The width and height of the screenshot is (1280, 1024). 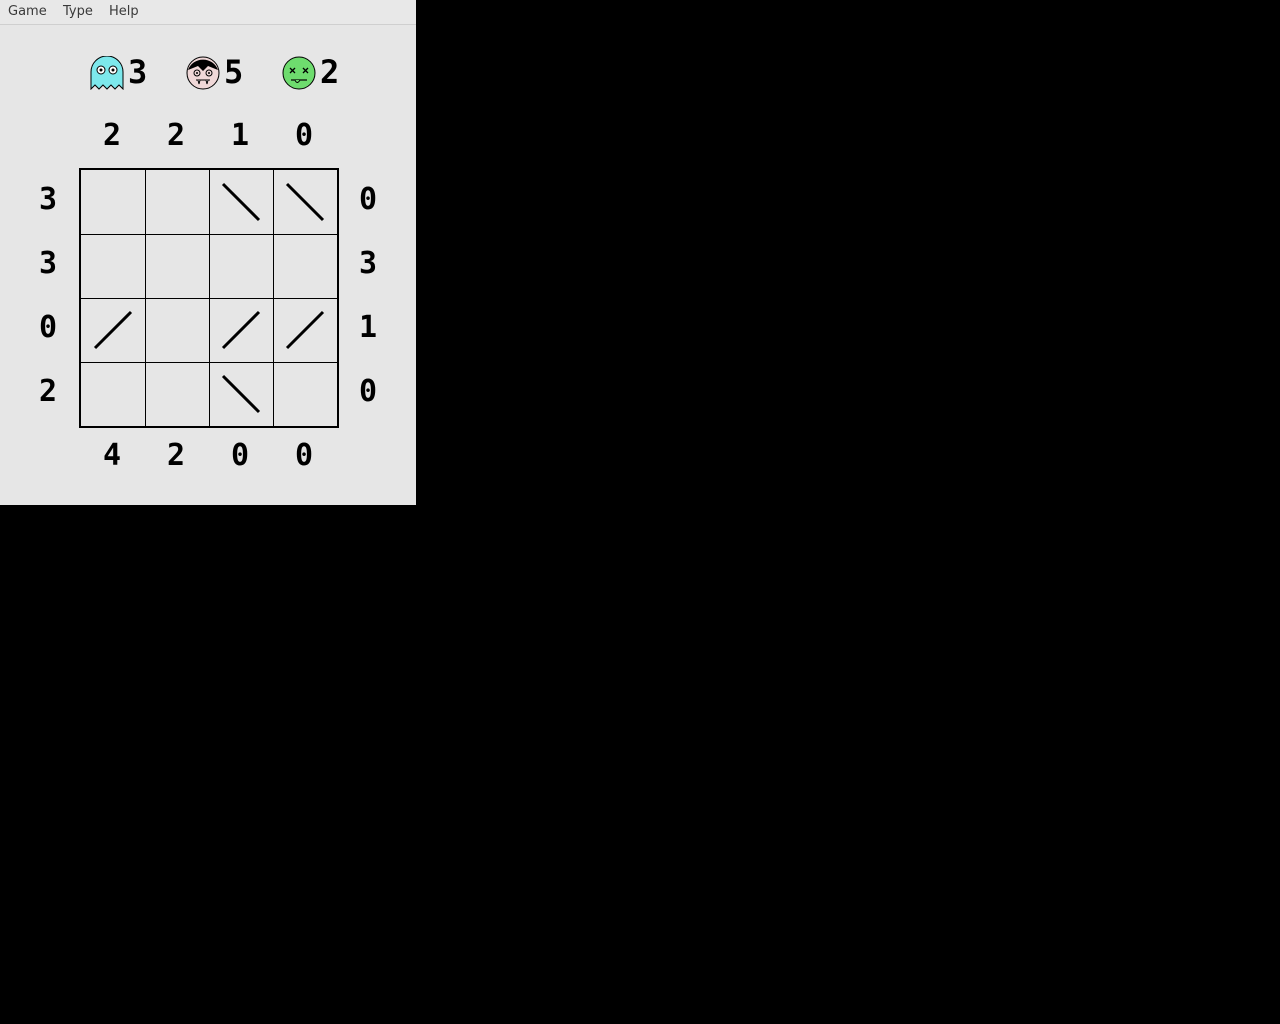 What do you see at coordinates (368, 391) in the screenshot?
I see `clue-right-4: 0` at bounding box center [368, 391].